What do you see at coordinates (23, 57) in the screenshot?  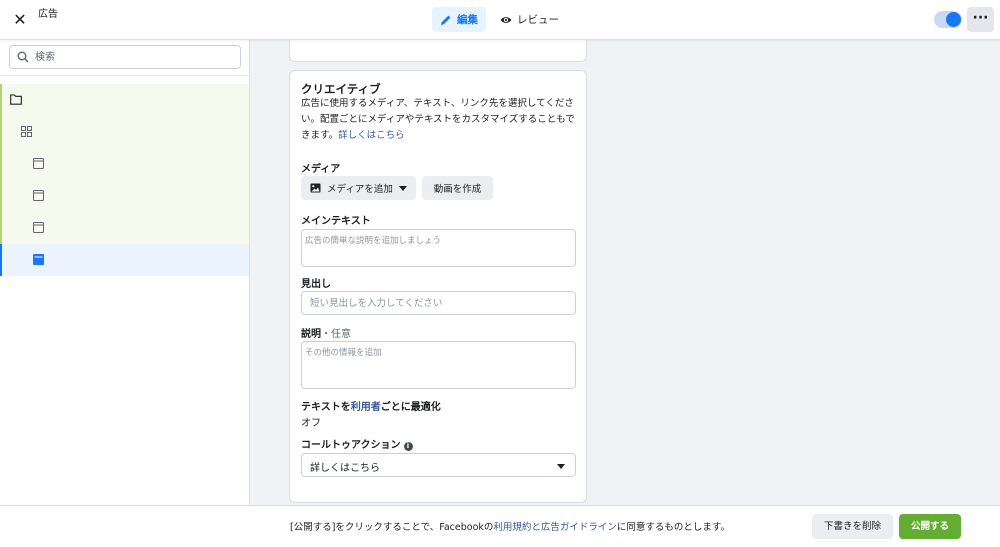 I see `search-icon` at bounding box center [23, 57].